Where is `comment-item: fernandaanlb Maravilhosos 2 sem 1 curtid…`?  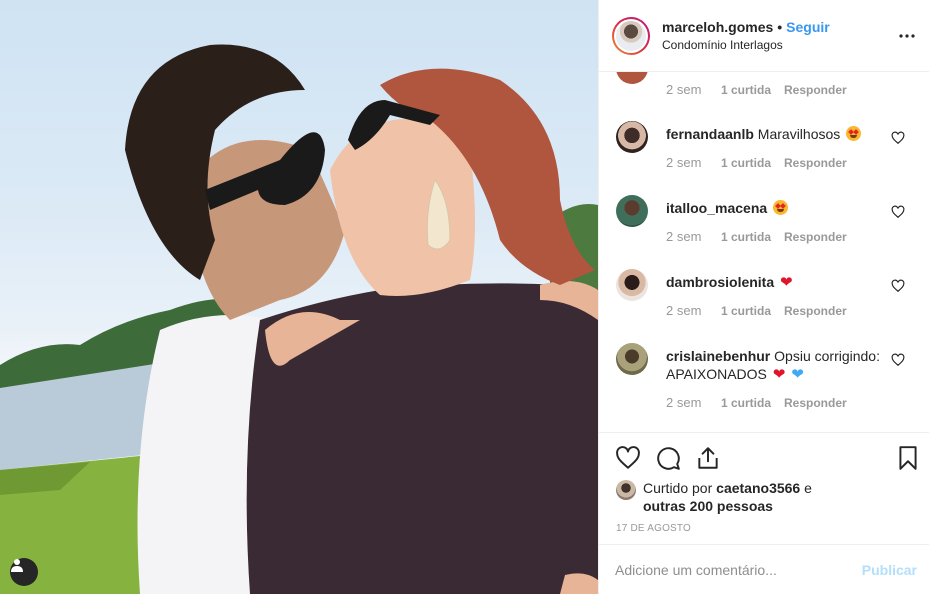 comment-item: fernandaanlb Maravilhosos 2 sem 1 curtid… is located at coordinates (764, 158).